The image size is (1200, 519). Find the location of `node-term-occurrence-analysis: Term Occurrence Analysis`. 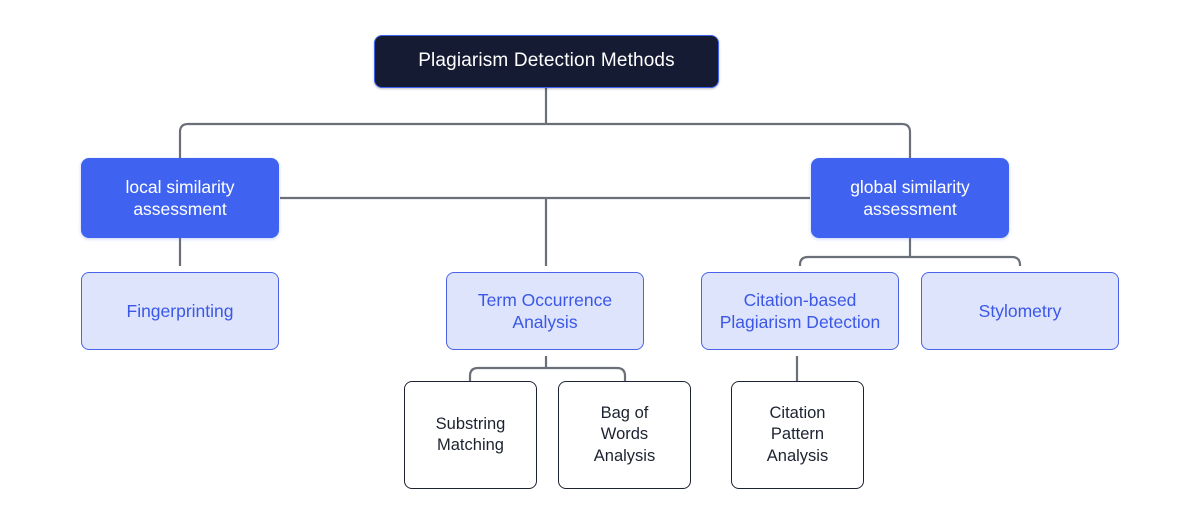

node-term-occurrence-analysis: Term Occurrence Analysis is located at coordinates (545, 311).